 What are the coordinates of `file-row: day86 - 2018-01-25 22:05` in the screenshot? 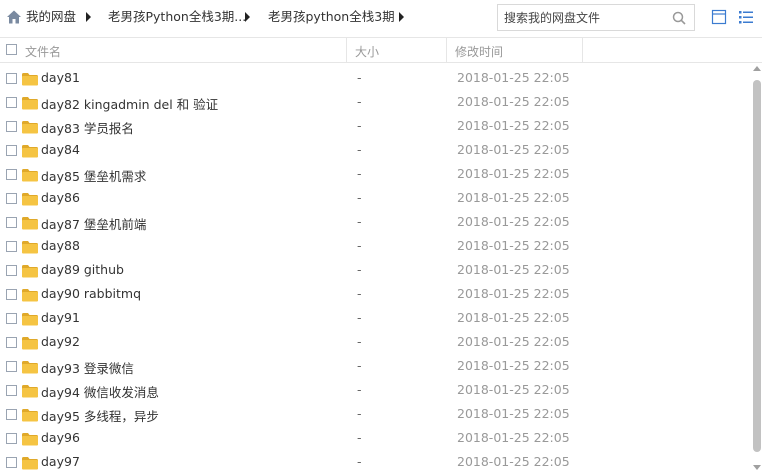 It's located at (375, 198).